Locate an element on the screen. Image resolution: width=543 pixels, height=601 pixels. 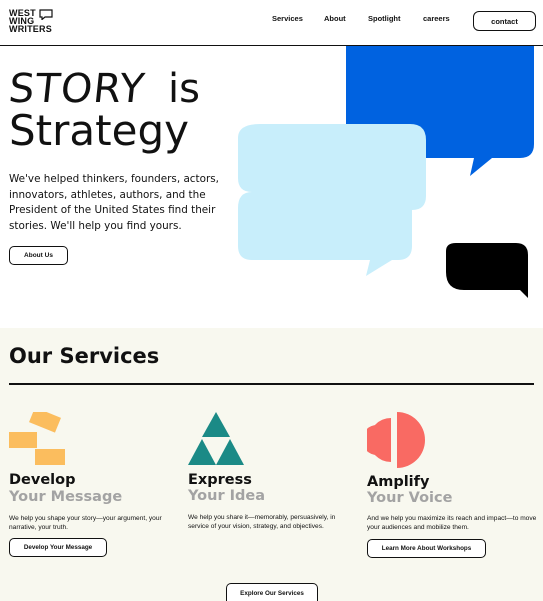
services-title: Our Services is located at coordinates (84, 356).